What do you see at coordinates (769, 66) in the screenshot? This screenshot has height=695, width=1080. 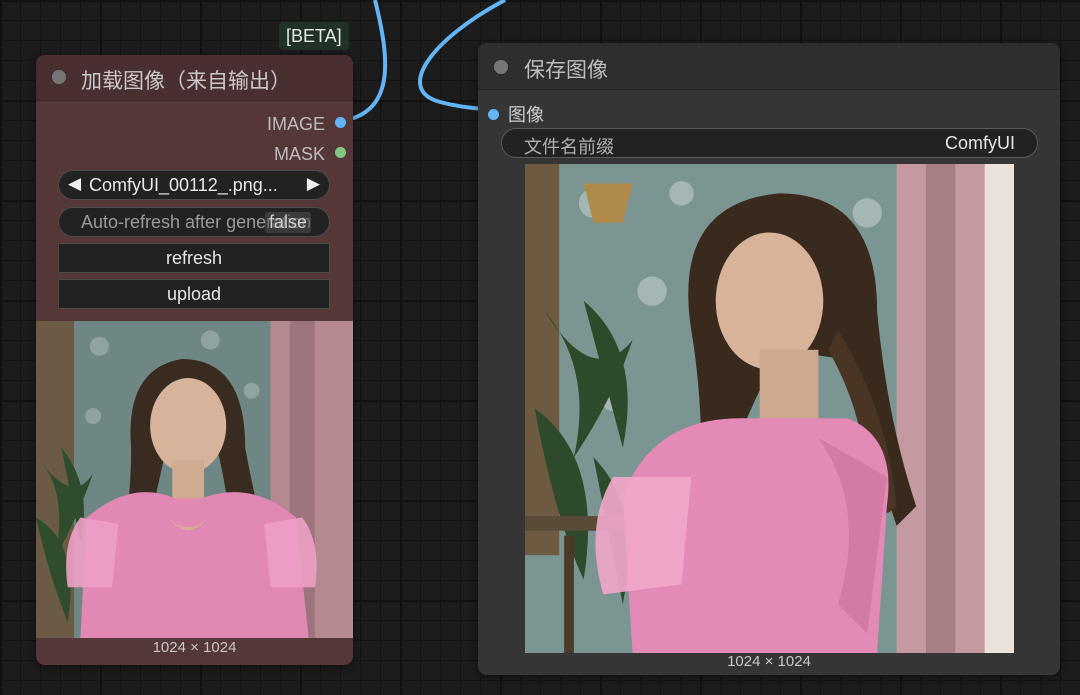 I see `node-title-bar: 保存图像` at bounding box center [769, 66].